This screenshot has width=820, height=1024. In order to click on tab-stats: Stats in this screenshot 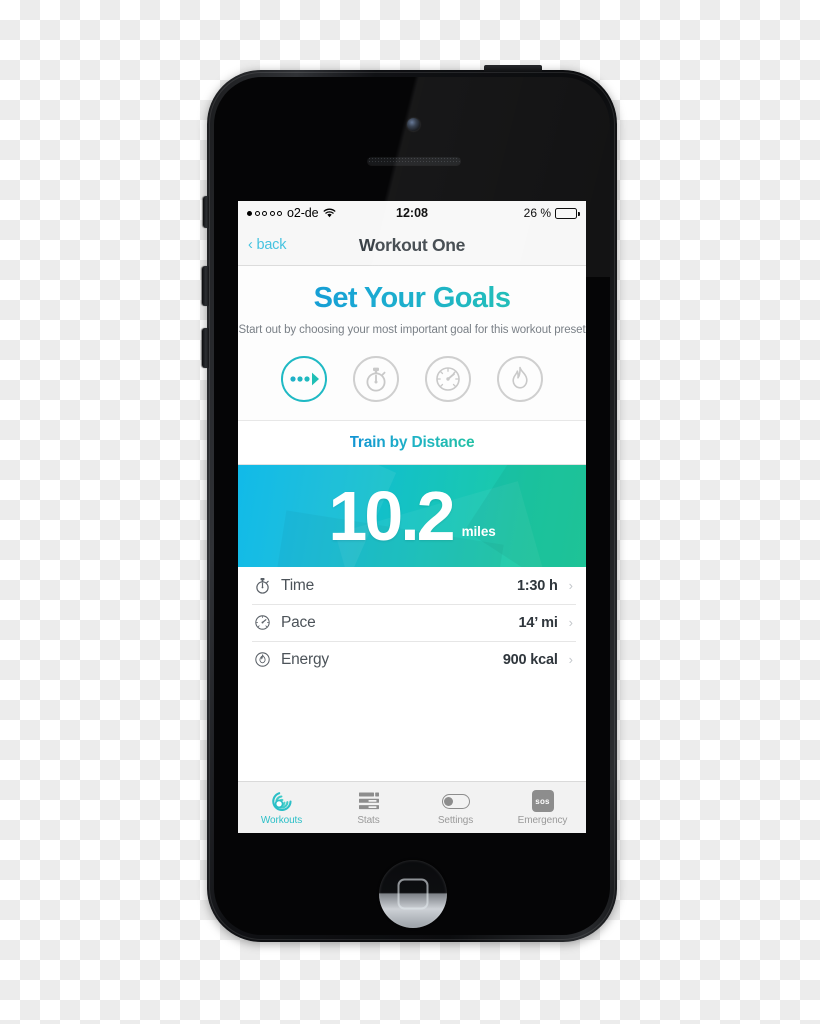, I will do `click(368, 807)`.